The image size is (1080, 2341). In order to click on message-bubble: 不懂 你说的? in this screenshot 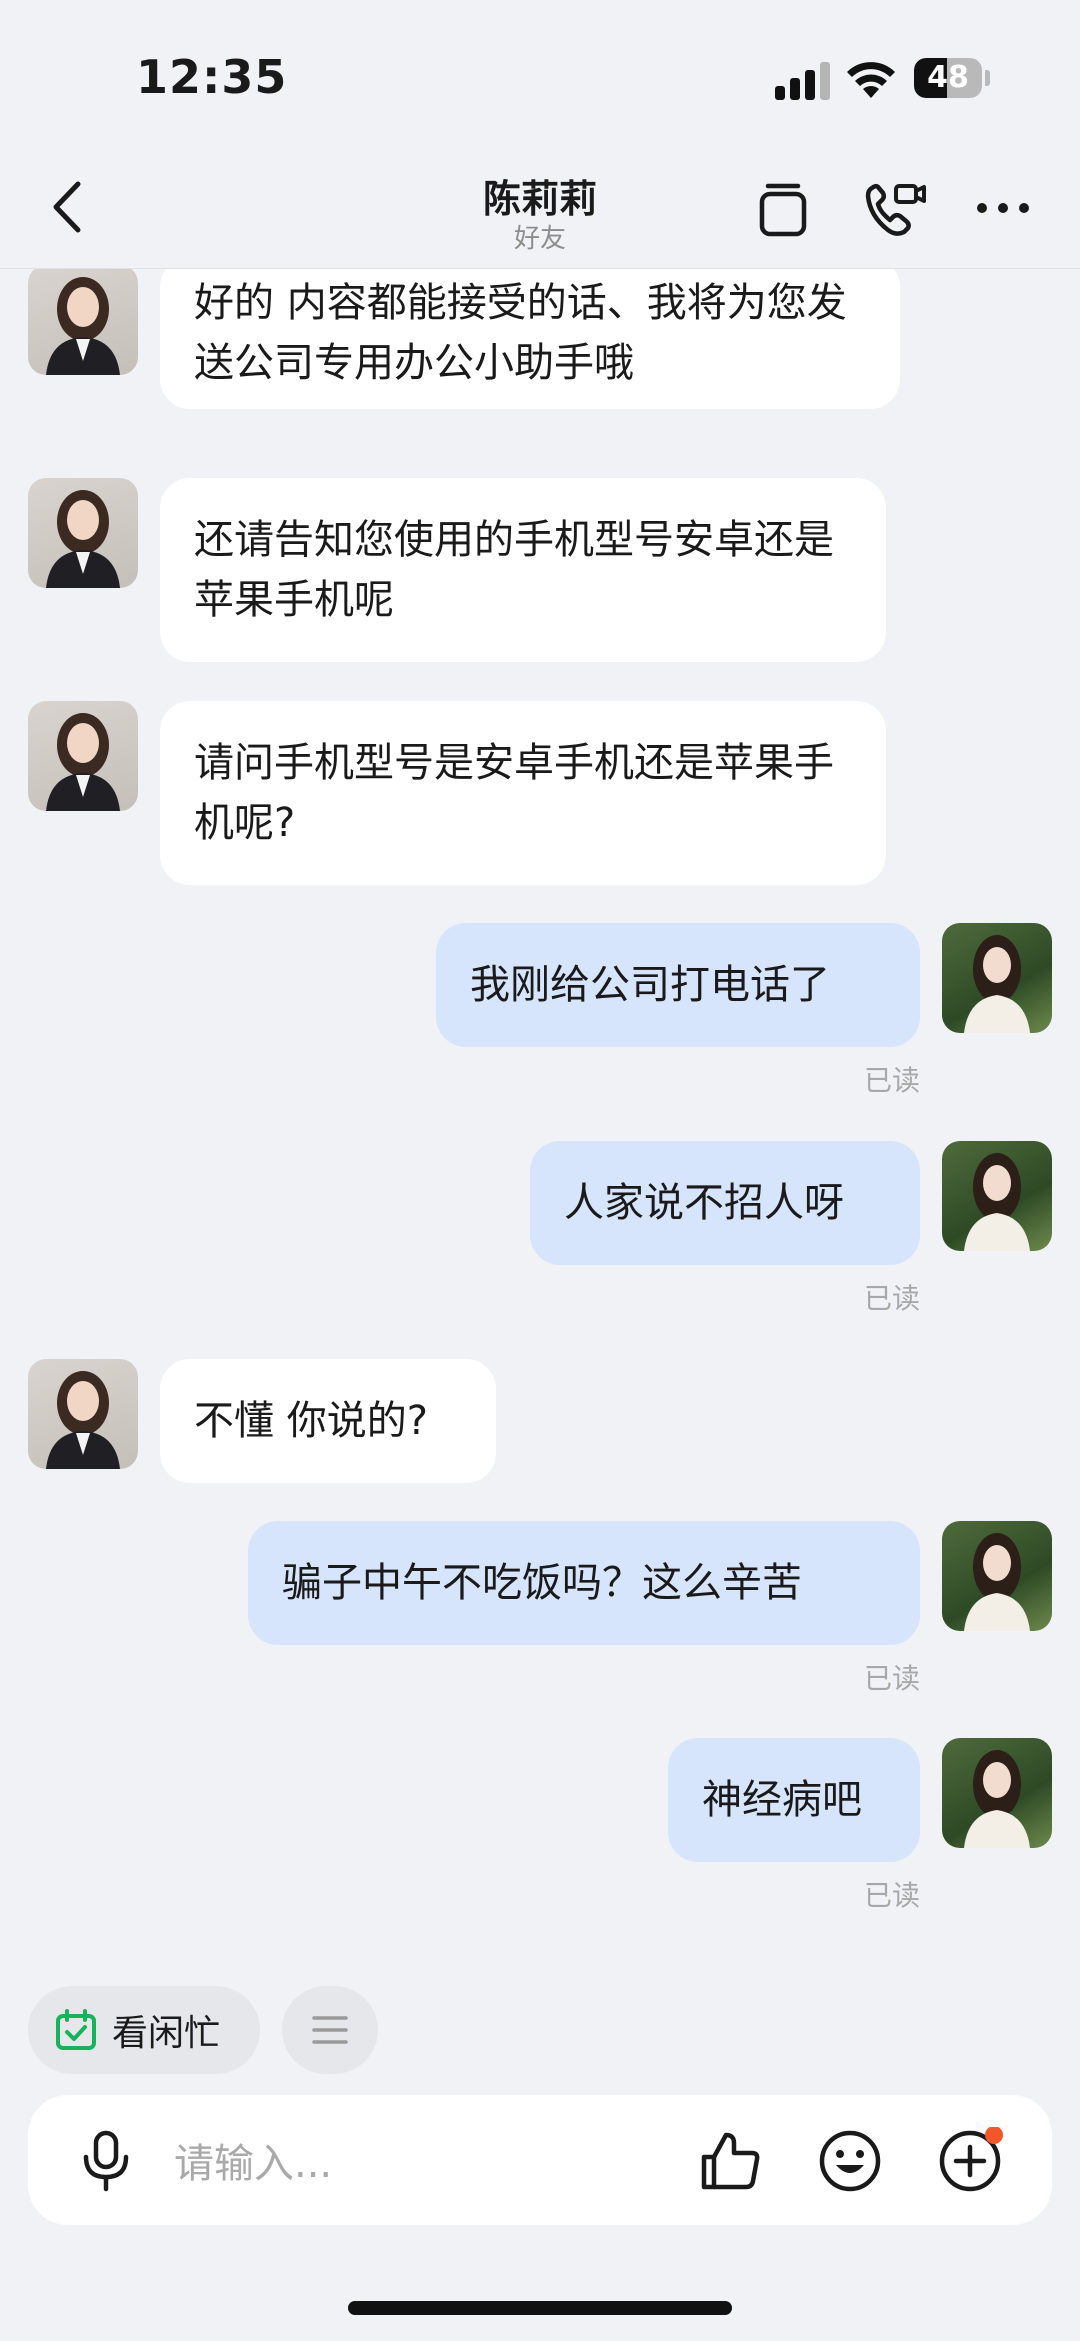, I will do `click(328, 1421)`.